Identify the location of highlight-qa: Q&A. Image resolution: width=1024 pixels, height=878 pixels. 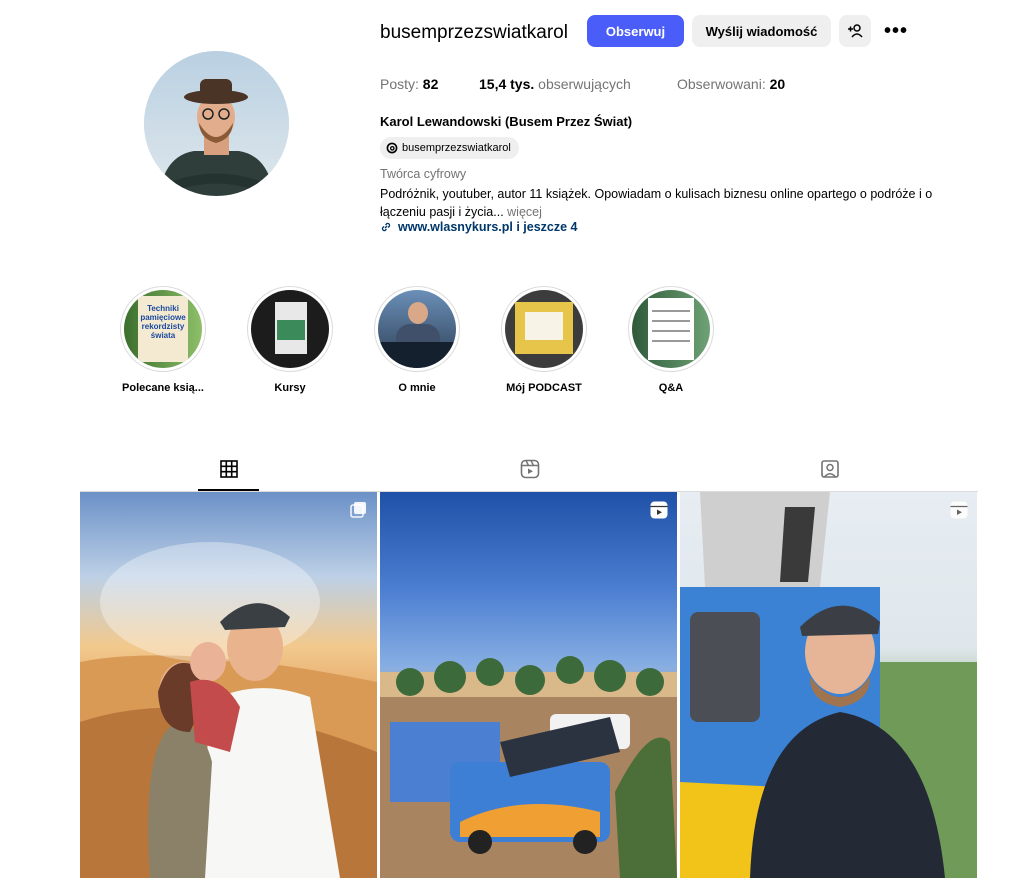
(671, 340).